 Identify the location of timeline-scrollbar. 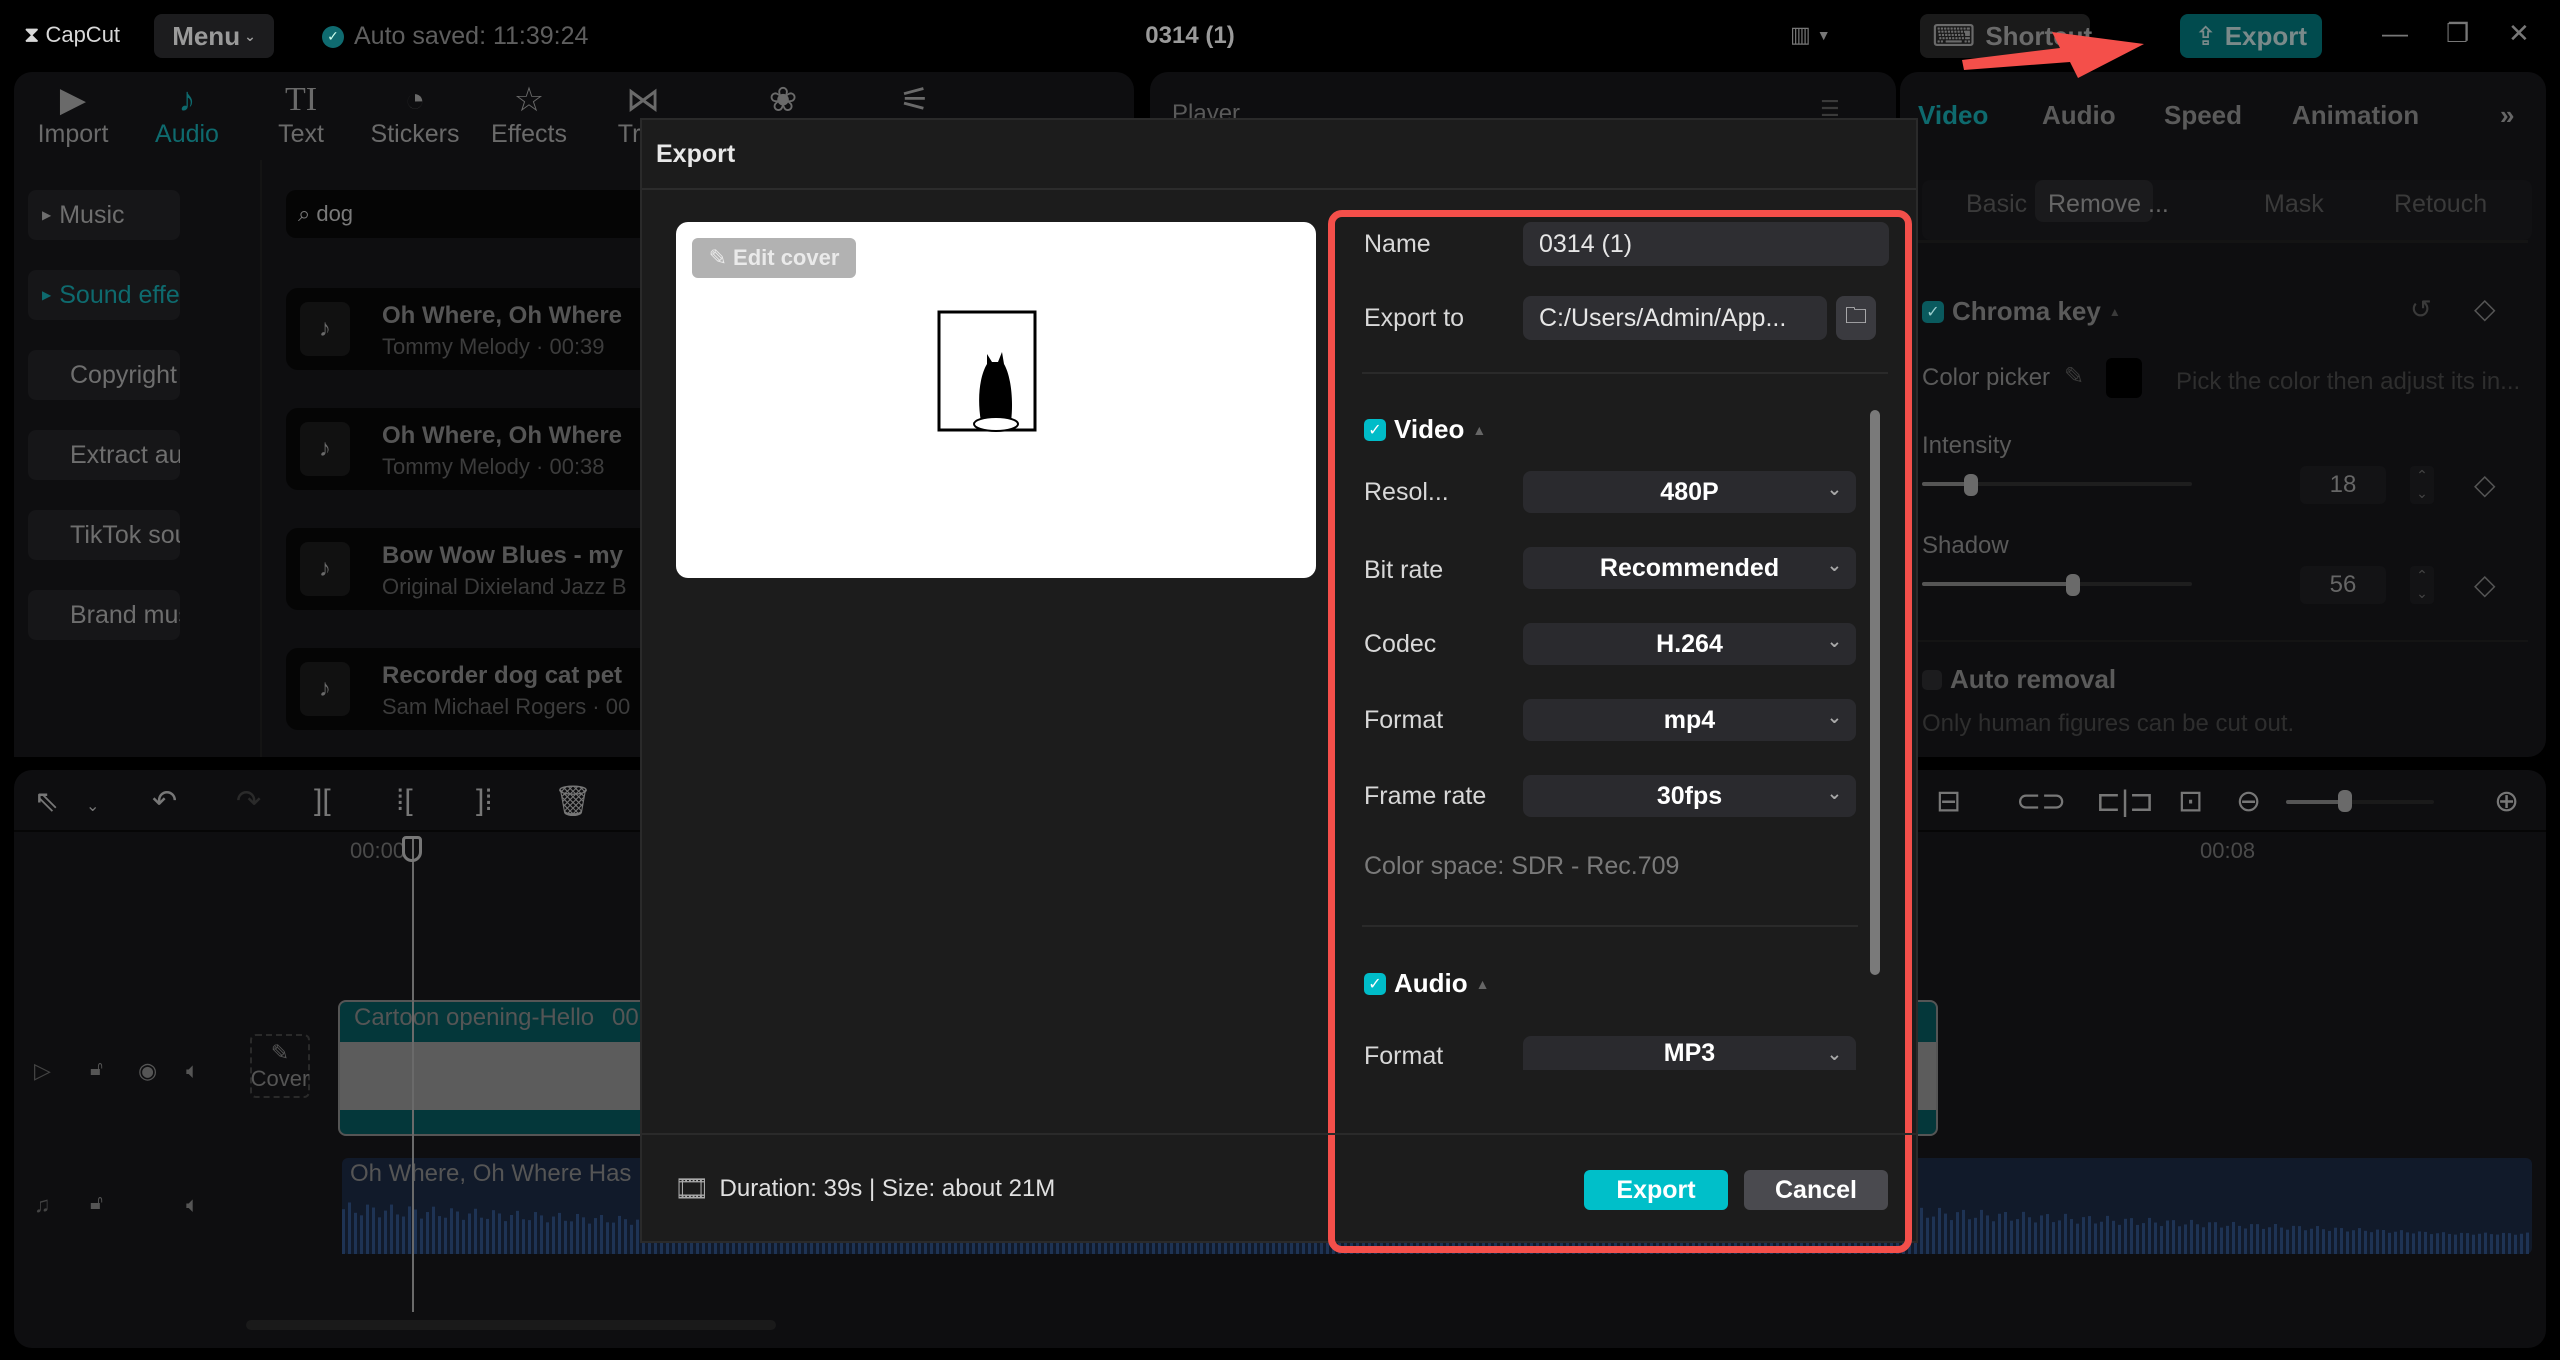
(511, 1325).